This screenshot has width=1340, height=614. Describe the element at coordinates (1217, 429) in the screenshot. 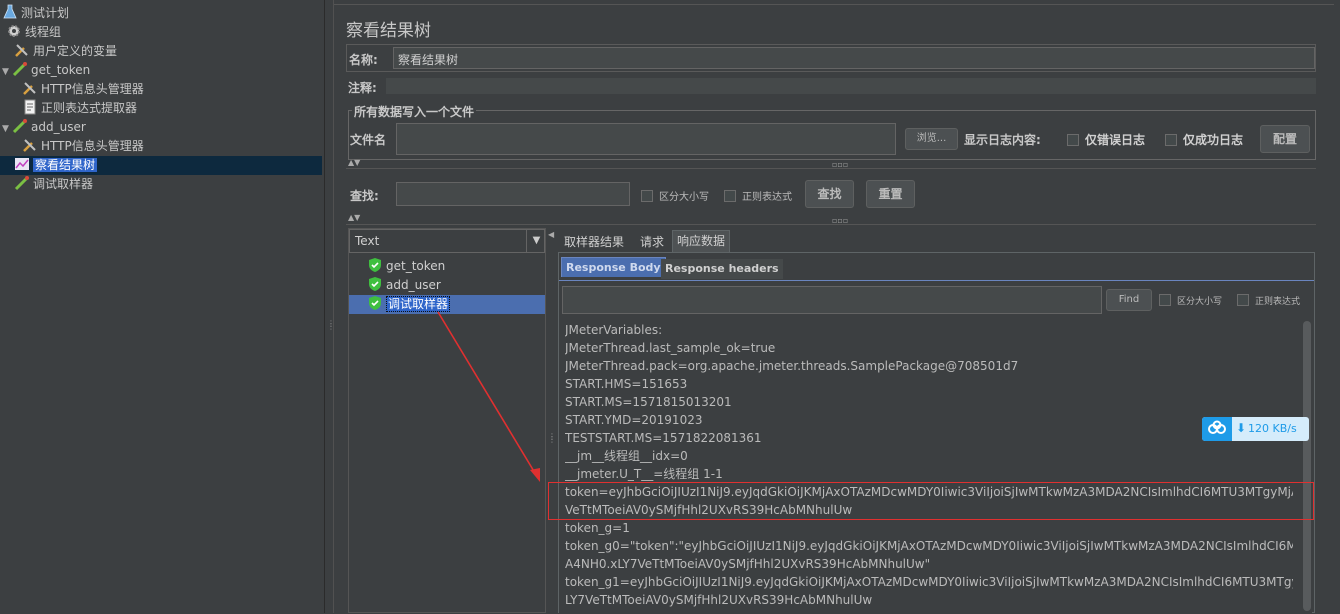

I see `cloud-icon` at that location.